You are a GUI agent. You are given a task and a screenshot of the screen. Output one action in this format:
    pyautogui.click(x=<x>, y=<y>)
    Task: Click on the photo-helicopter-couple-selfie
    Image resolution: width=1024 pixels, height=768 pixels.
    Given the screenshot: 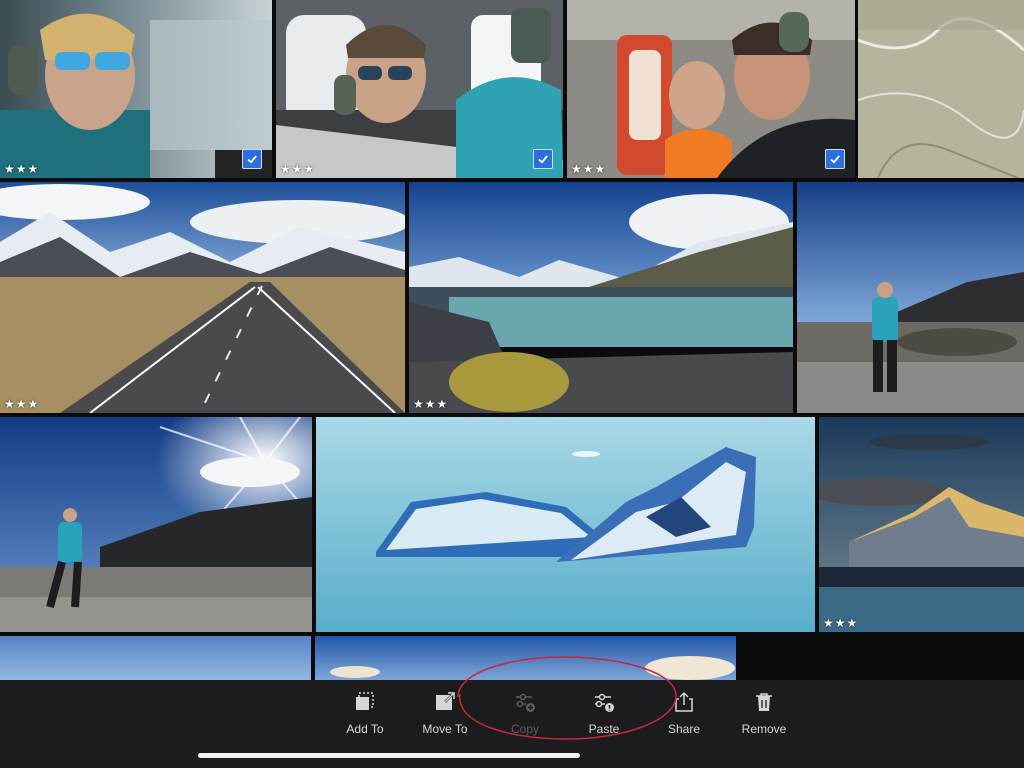 What is the action you would take?
    pyautogui.click(x=711, y=89)
    